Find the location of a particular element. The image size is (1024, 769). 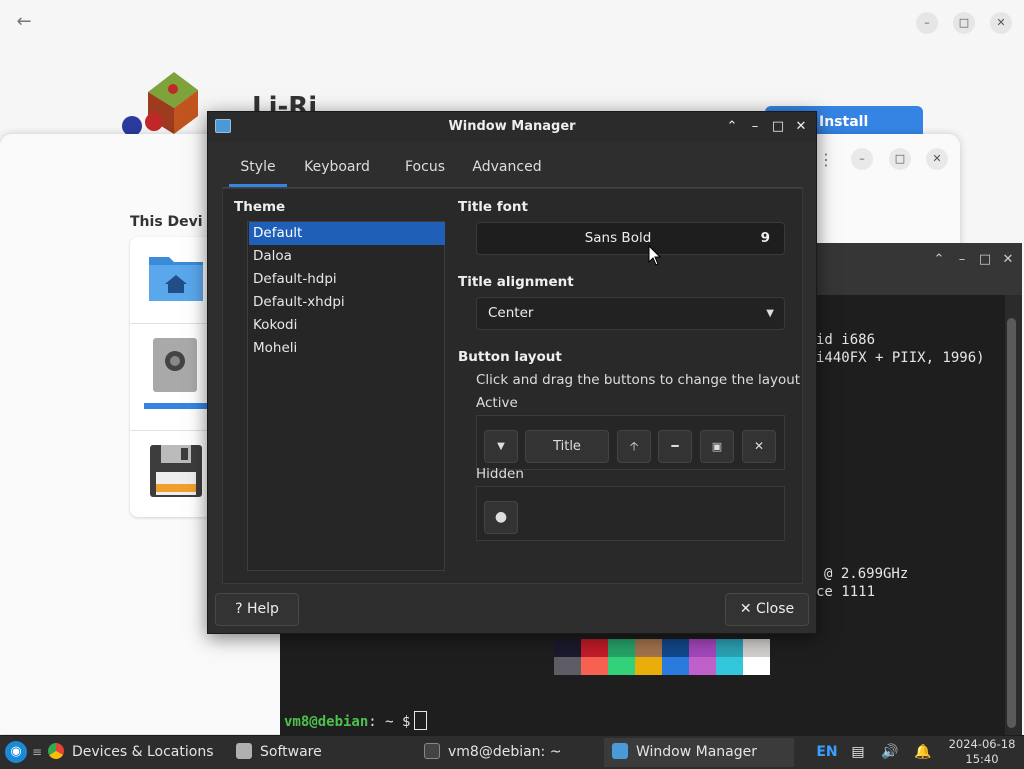

tab-keyboard: Keyboard is located at coordinates (337, 168).